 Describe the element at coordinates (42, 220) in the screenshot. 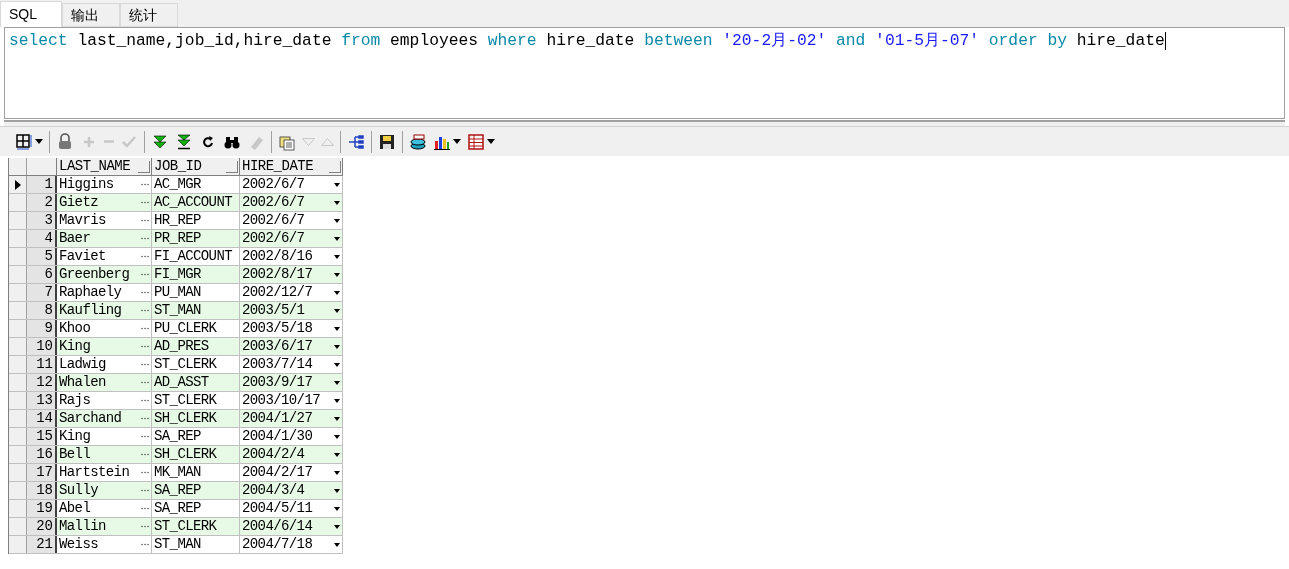

I see `row-number: 3` at that location.